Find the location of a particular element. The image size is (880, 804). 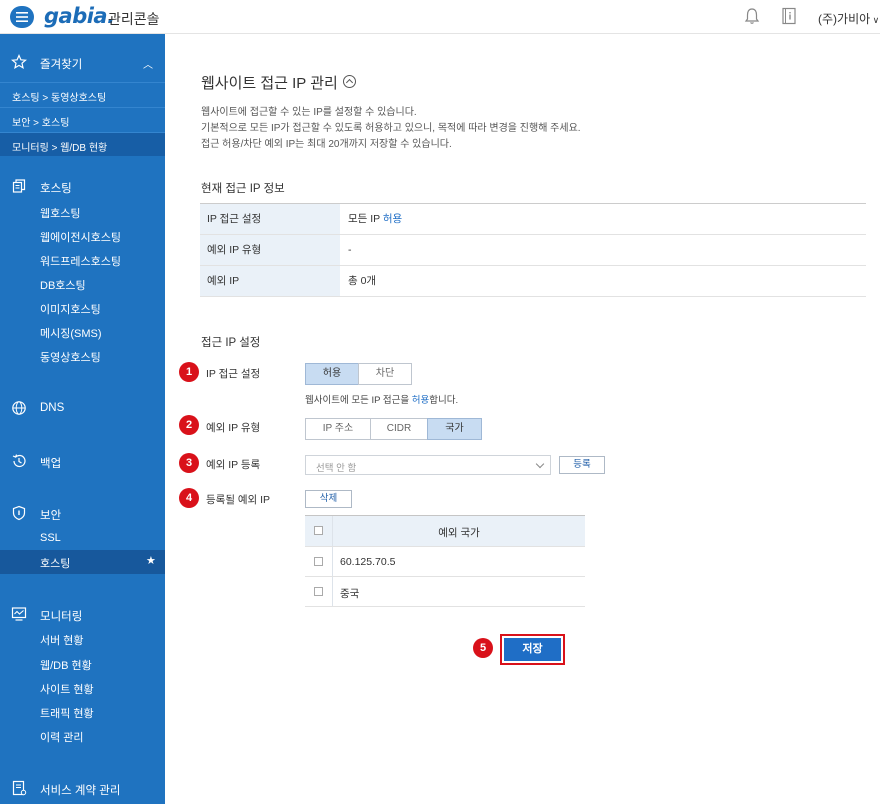

exception-value: 중국 is located at coordinates (350, 594).